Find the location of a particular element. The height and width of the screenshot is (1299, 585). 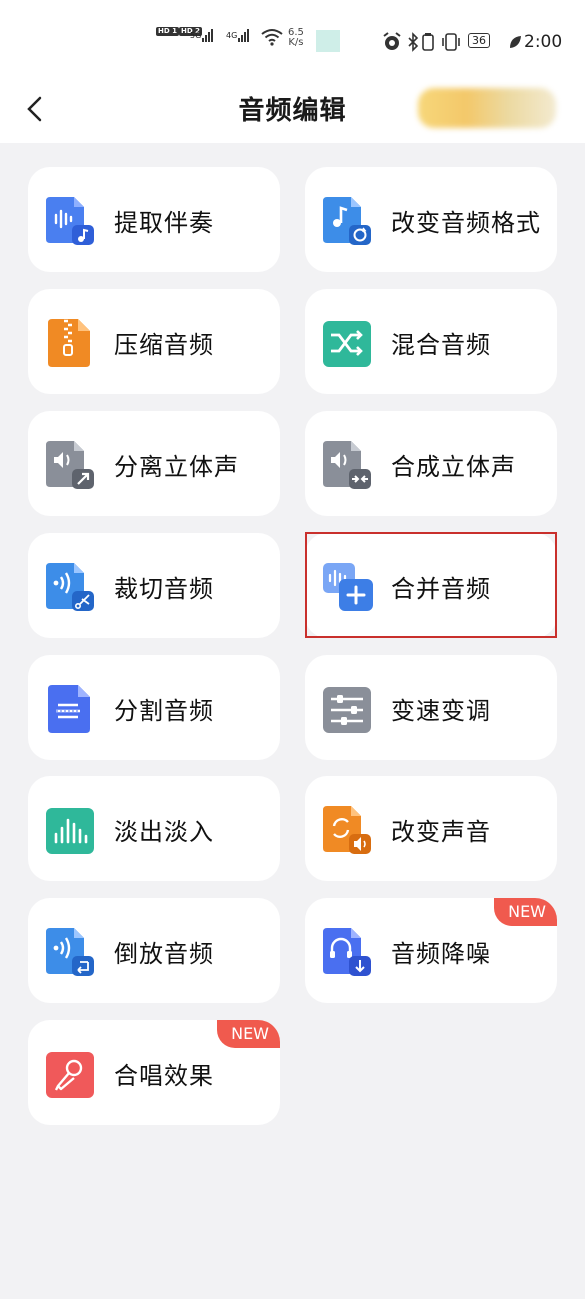

network-speed: 6.5 K/s is located at coordinates (296, 38).